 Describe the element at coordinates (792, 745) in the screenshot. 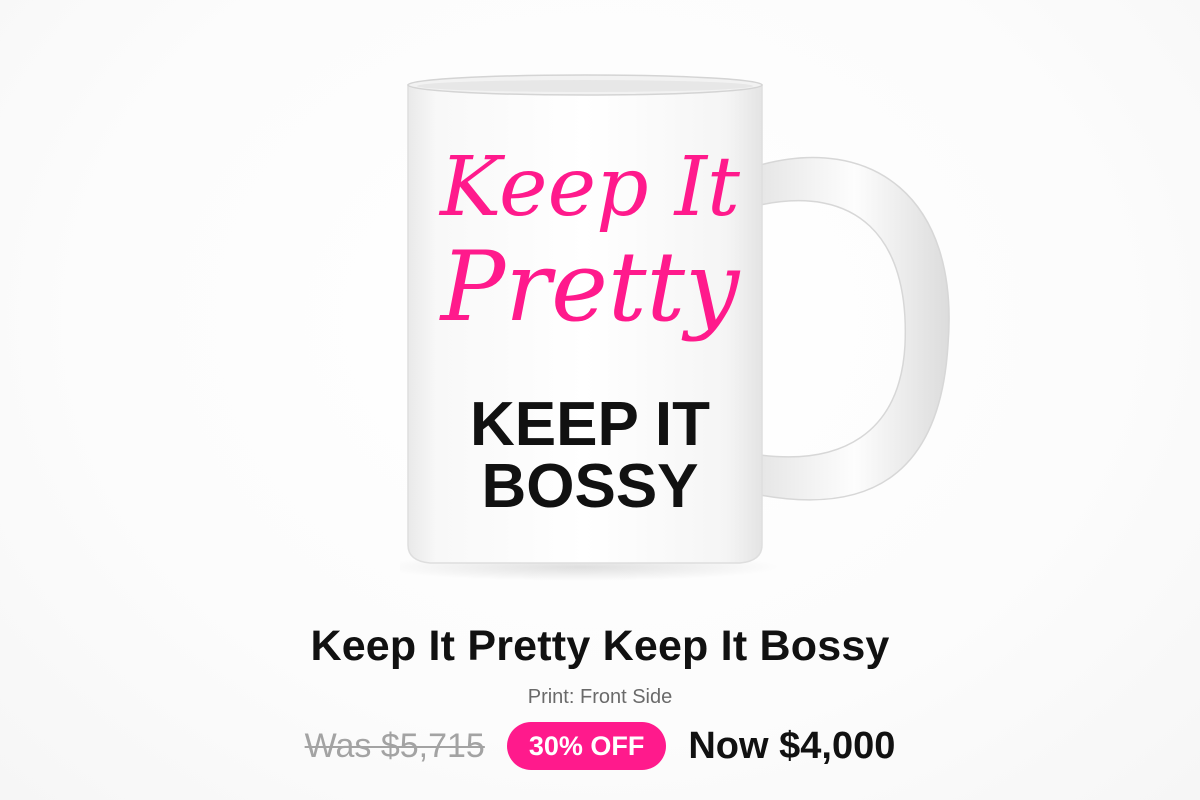

I see `current-price: Now $4,000` at that location.